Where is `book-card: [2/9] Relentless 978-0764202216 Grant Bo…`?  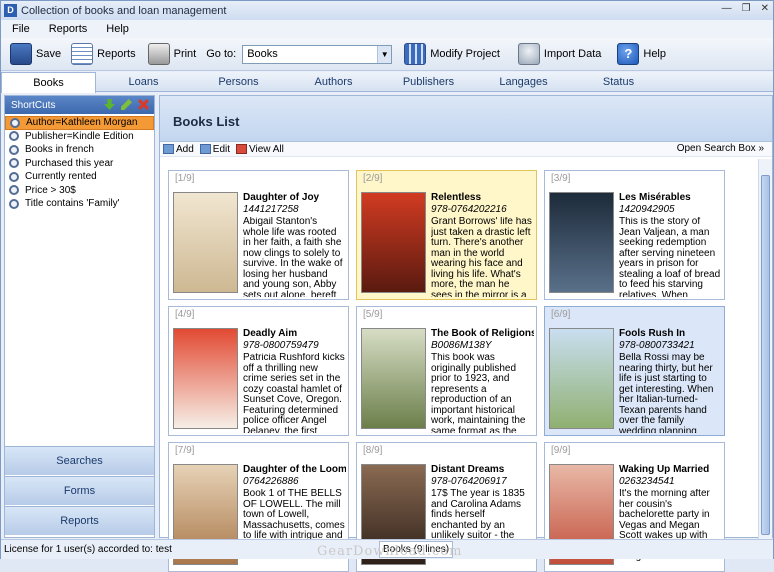 book-card: [2/9] Relentless 978-0764202216 Grant Bo… is located at coordinates (446, 235).